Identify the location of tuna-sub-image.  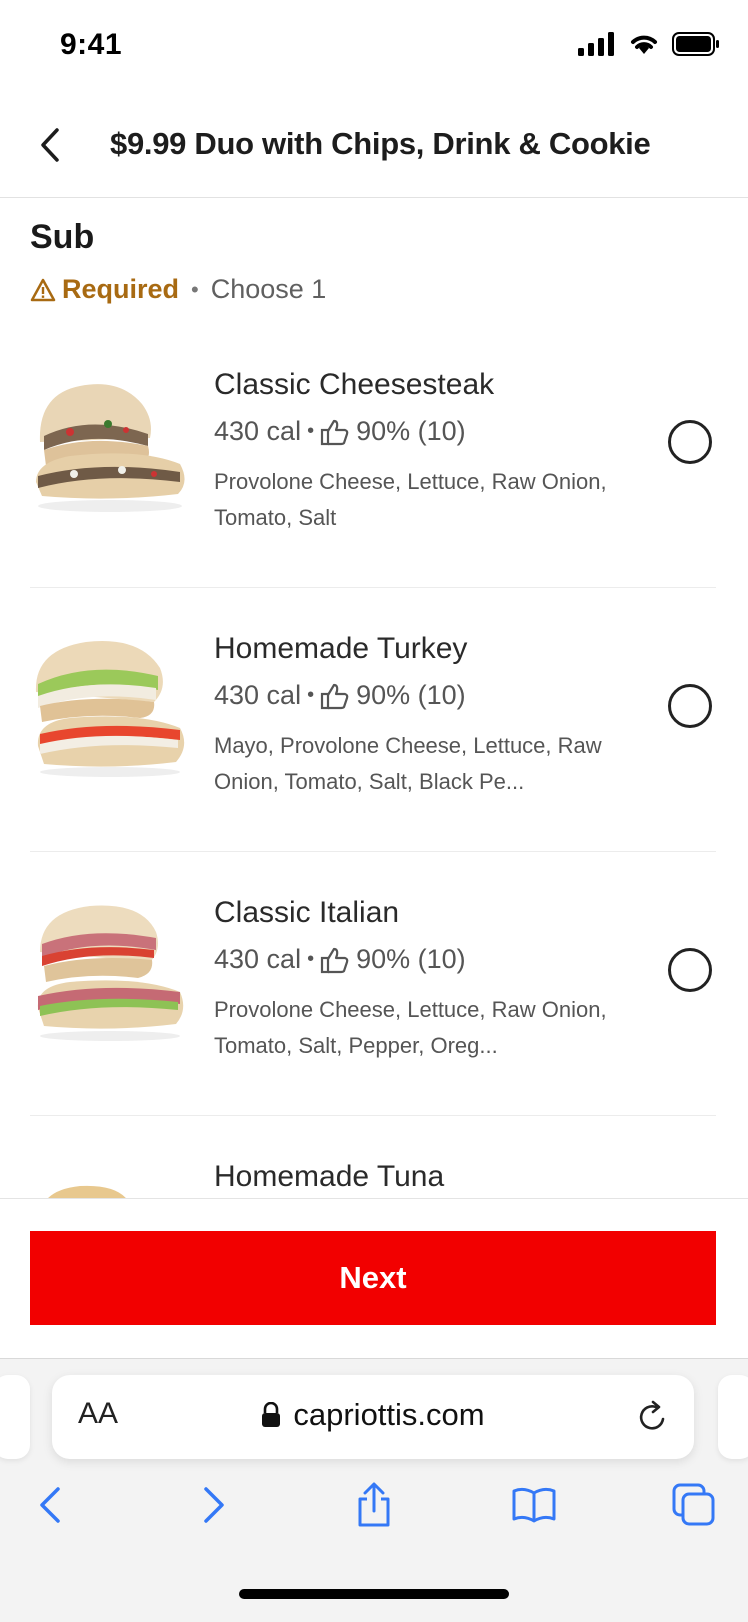
(87, 1191).